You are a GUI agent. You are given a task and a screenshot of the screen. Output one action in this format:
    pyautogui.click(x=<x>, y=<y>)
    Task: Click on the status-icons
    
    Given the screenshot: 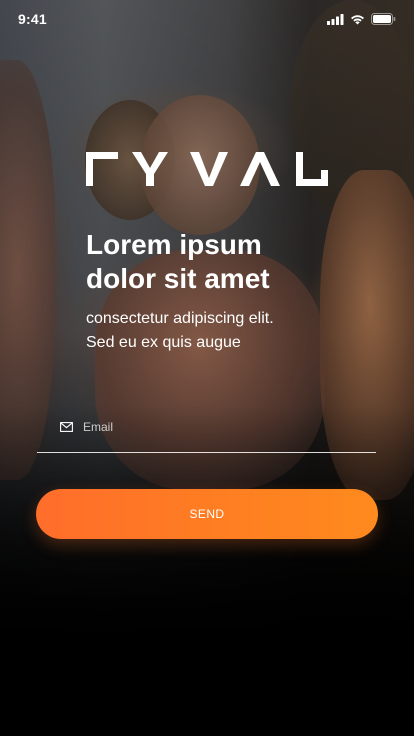 What is the action you would take?
    pyautogui.click(x=361, y=19)
    